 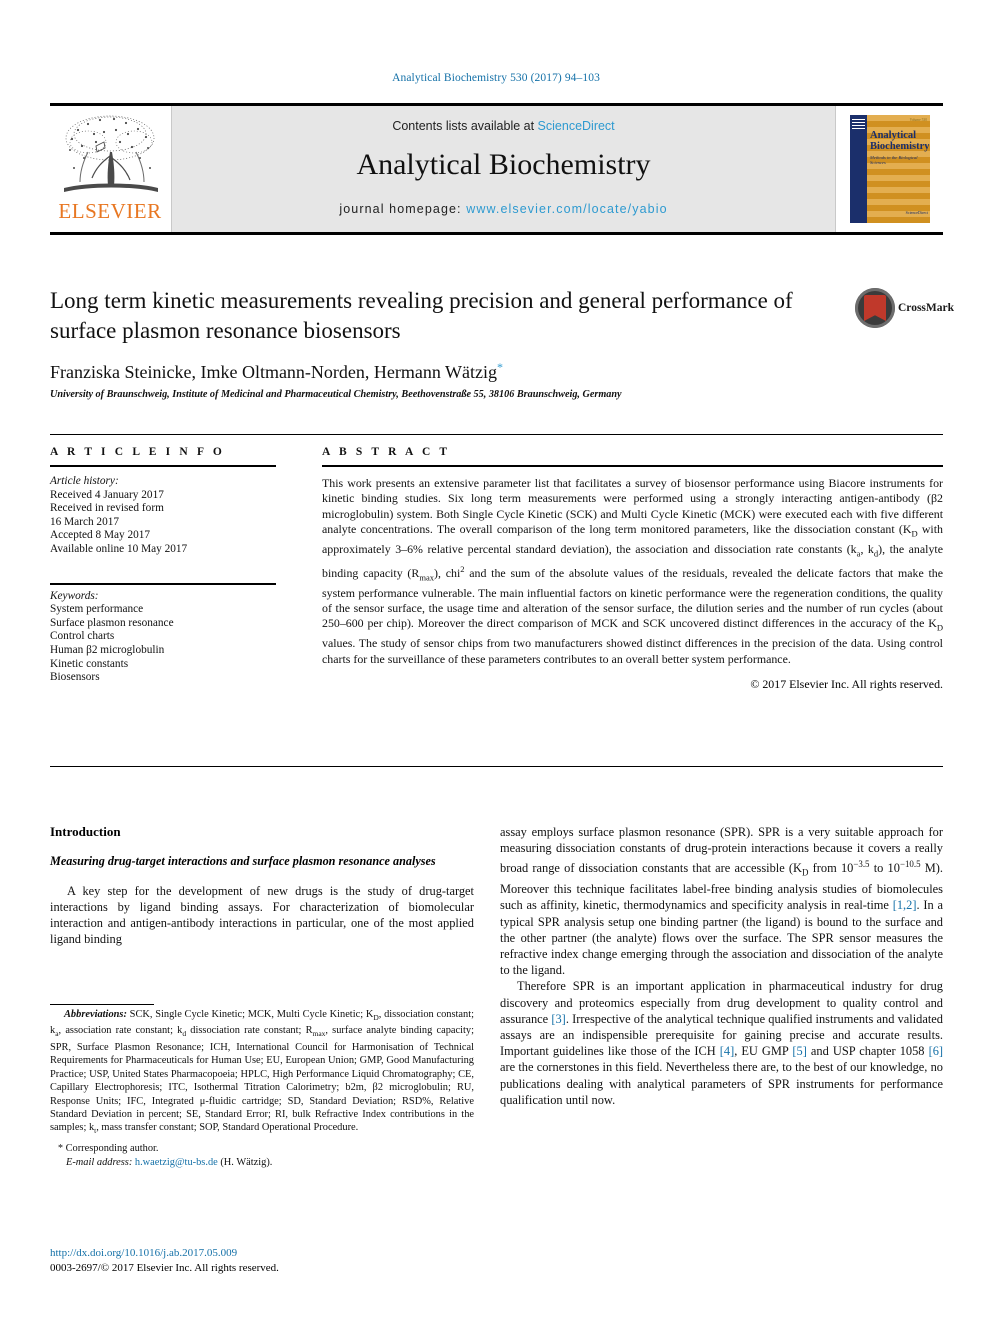 I want to click on cover-elsevier-mark-icon, so click(x=858, y=125).